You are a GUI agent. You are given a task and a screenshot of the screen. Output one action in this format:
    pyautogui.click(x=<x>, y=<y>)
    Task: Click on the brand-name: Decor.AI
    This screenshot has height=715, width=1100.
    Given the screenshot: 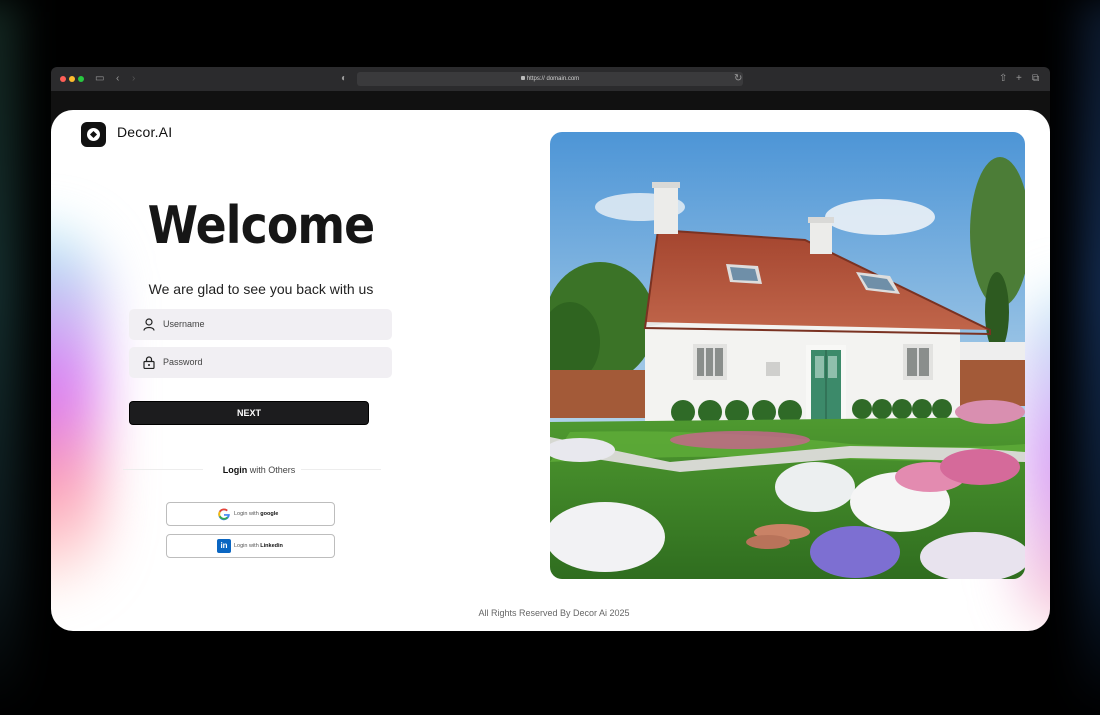 What is the action you would take?
    pyautogui.click(x=145, y=132)
    